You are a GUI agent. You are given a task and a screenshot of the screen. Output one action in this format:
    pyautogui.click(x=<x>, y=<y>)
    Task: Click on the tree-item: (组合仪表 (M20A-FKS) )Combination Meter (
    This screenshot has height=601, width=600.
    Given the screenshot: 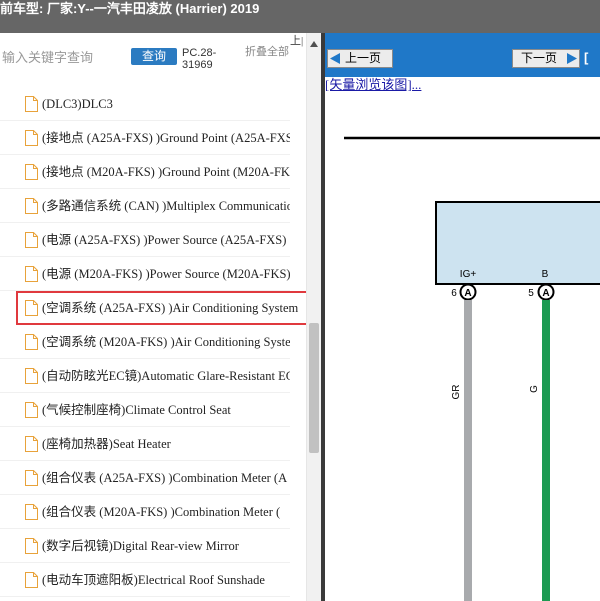 What is the action you would take?
    pyautogui.click(x=145, y=512)
    